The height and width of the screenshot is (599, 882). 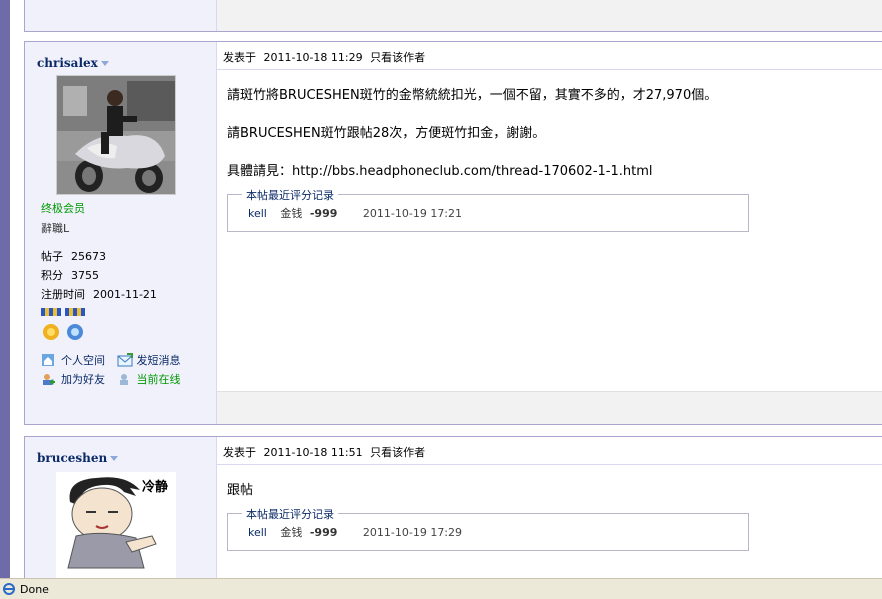 I want to click on post-meta: 发表于 2011-10-18 11:51 只看该作者, so click(x=326, y=452).